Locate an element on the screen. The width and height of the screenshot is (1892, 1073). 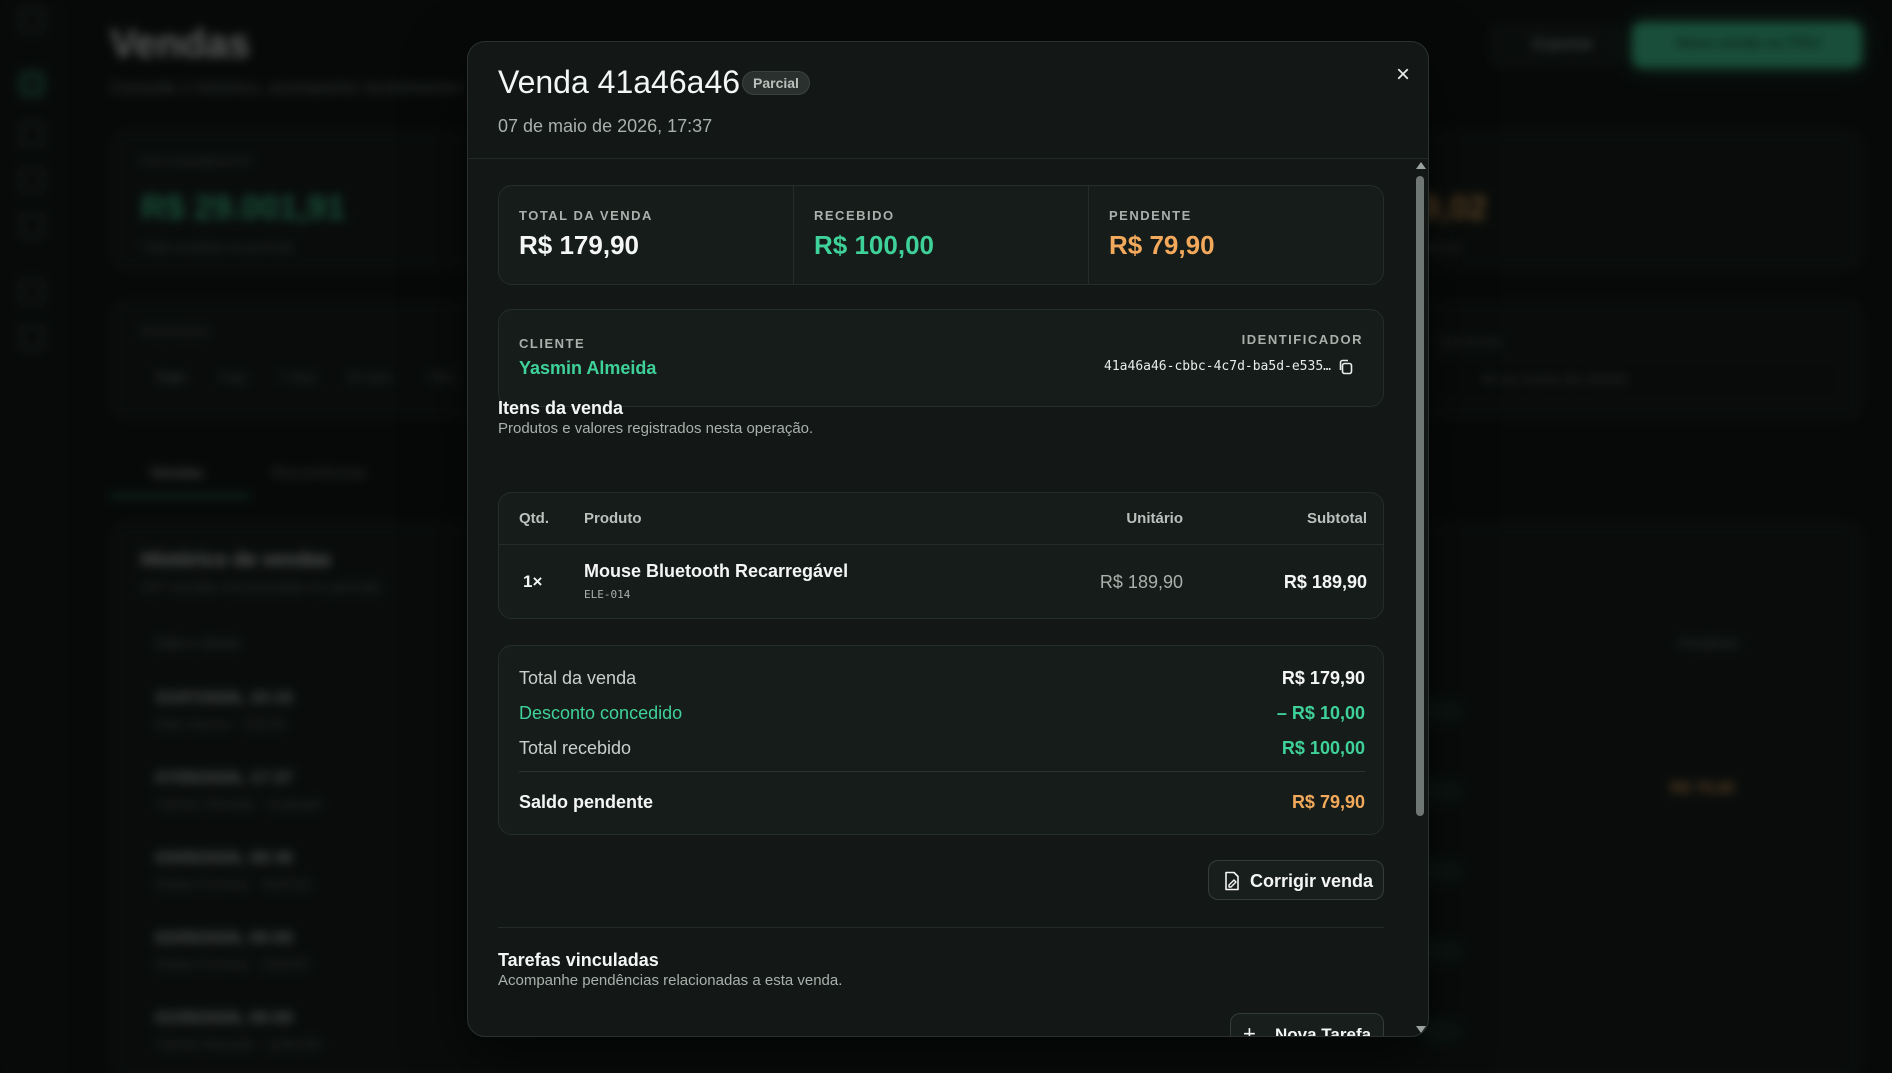
balance-row: Saldo pendente R$ 79,90 is located at coordinates (942, 804).